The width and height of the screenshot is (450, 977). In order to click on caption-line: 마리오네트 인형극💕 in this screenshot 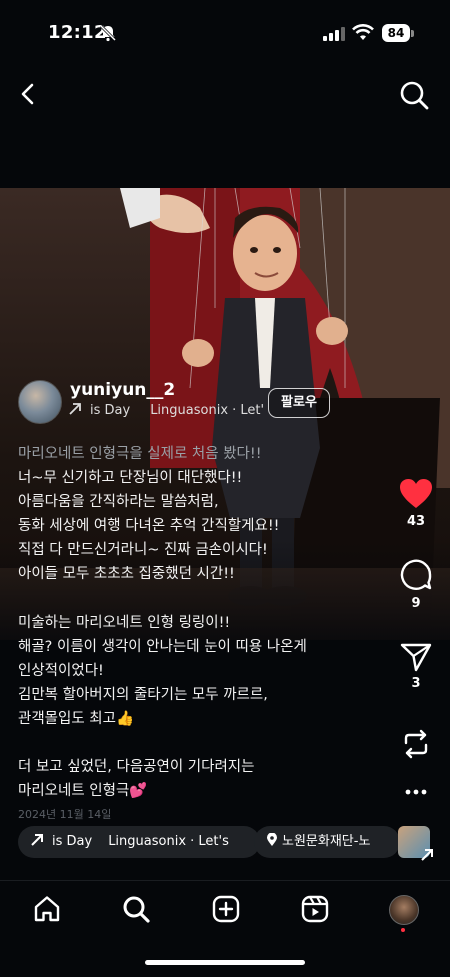, I will do `click(83, 791)`.